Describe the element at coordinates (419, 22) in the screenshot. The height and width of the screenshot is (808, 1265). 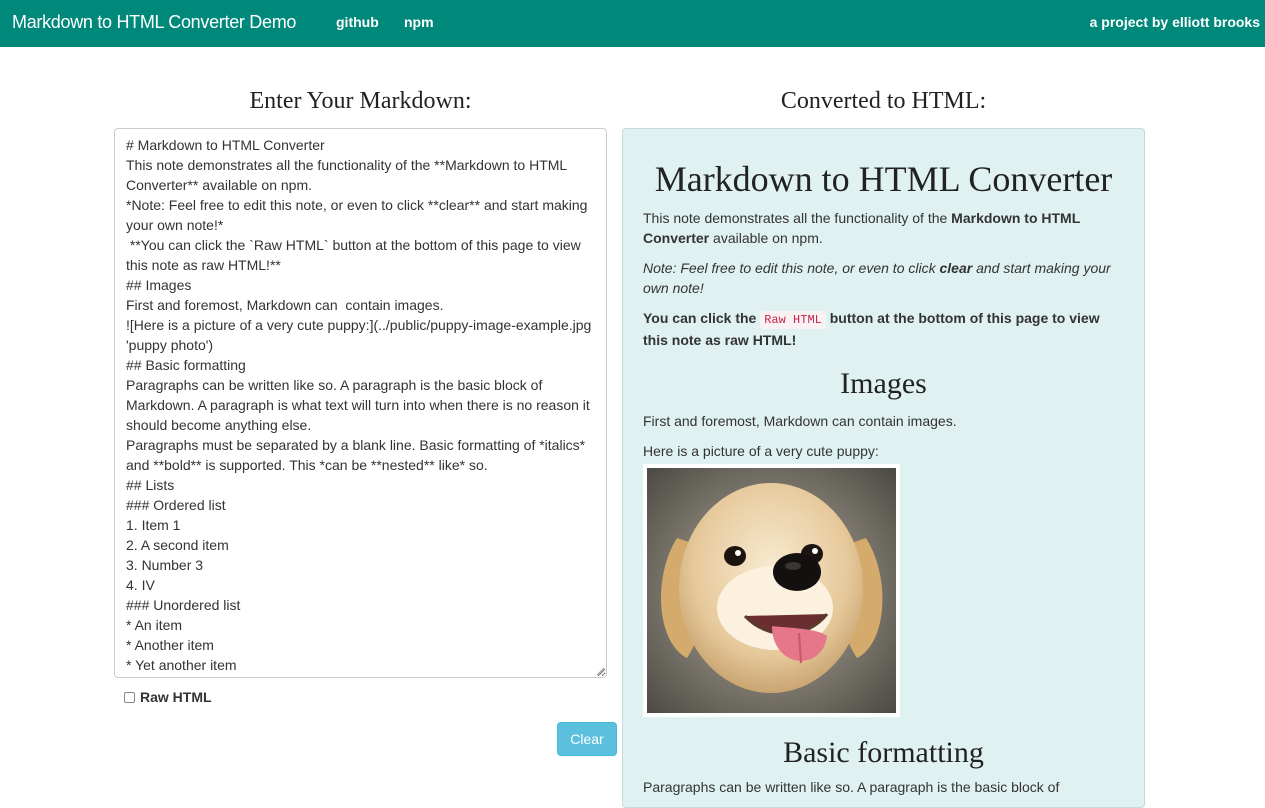
I see `npm-link: npm` at that location.